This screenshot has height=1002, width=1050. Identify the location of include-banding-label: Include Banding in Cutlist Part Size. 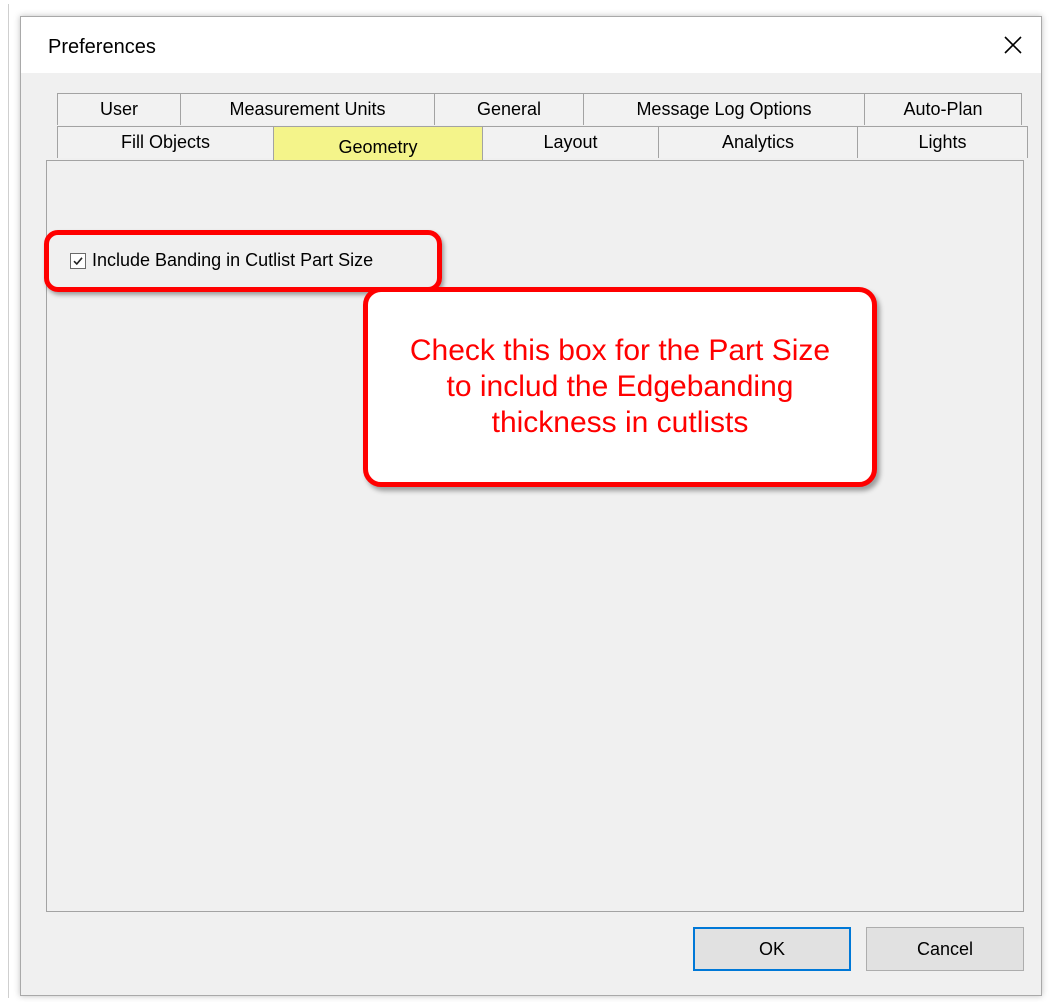
(233, 260).